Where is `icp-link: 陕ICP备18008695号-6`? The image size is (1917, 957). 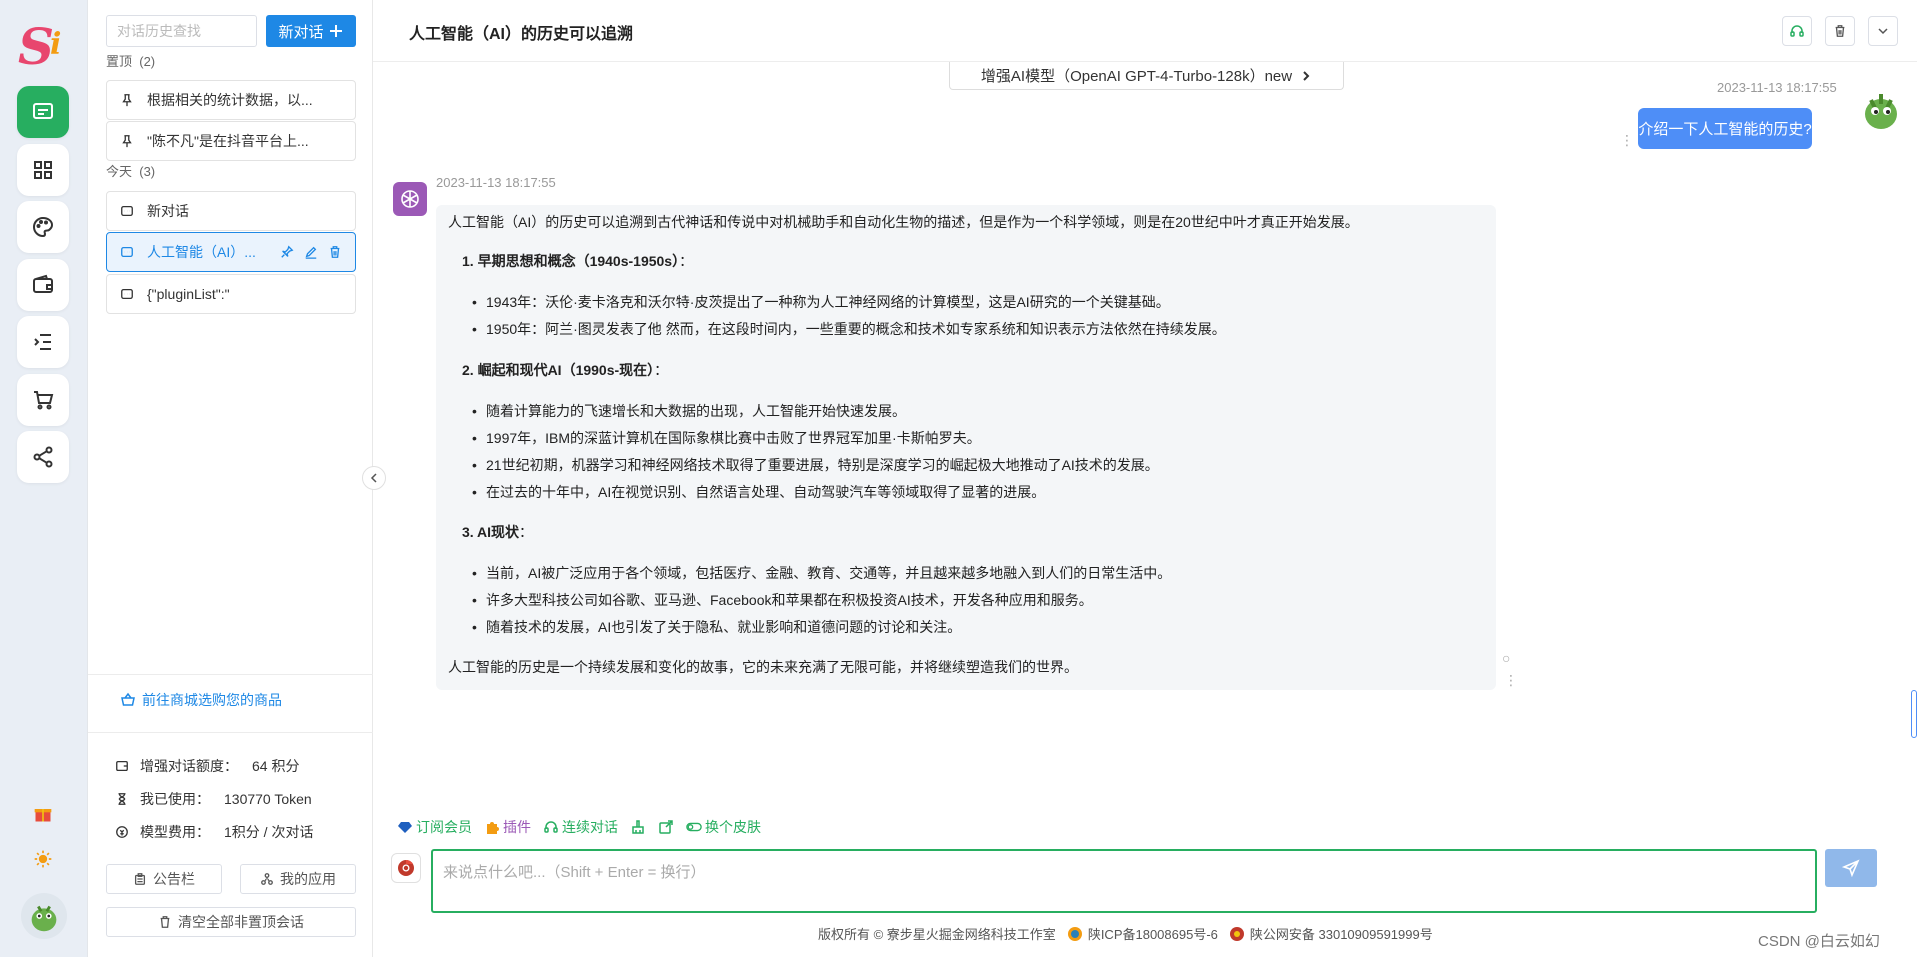
icp-link: 陕ICP备18008695号-6 is located at coordinates (1142, 933).